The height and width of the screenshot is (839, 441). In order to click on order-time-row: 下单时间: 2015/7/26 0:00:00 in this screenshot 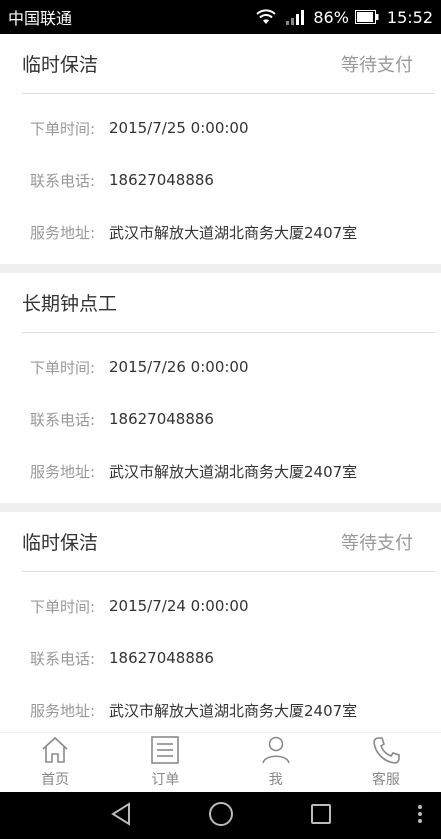, I will do `click(231, 367)`.